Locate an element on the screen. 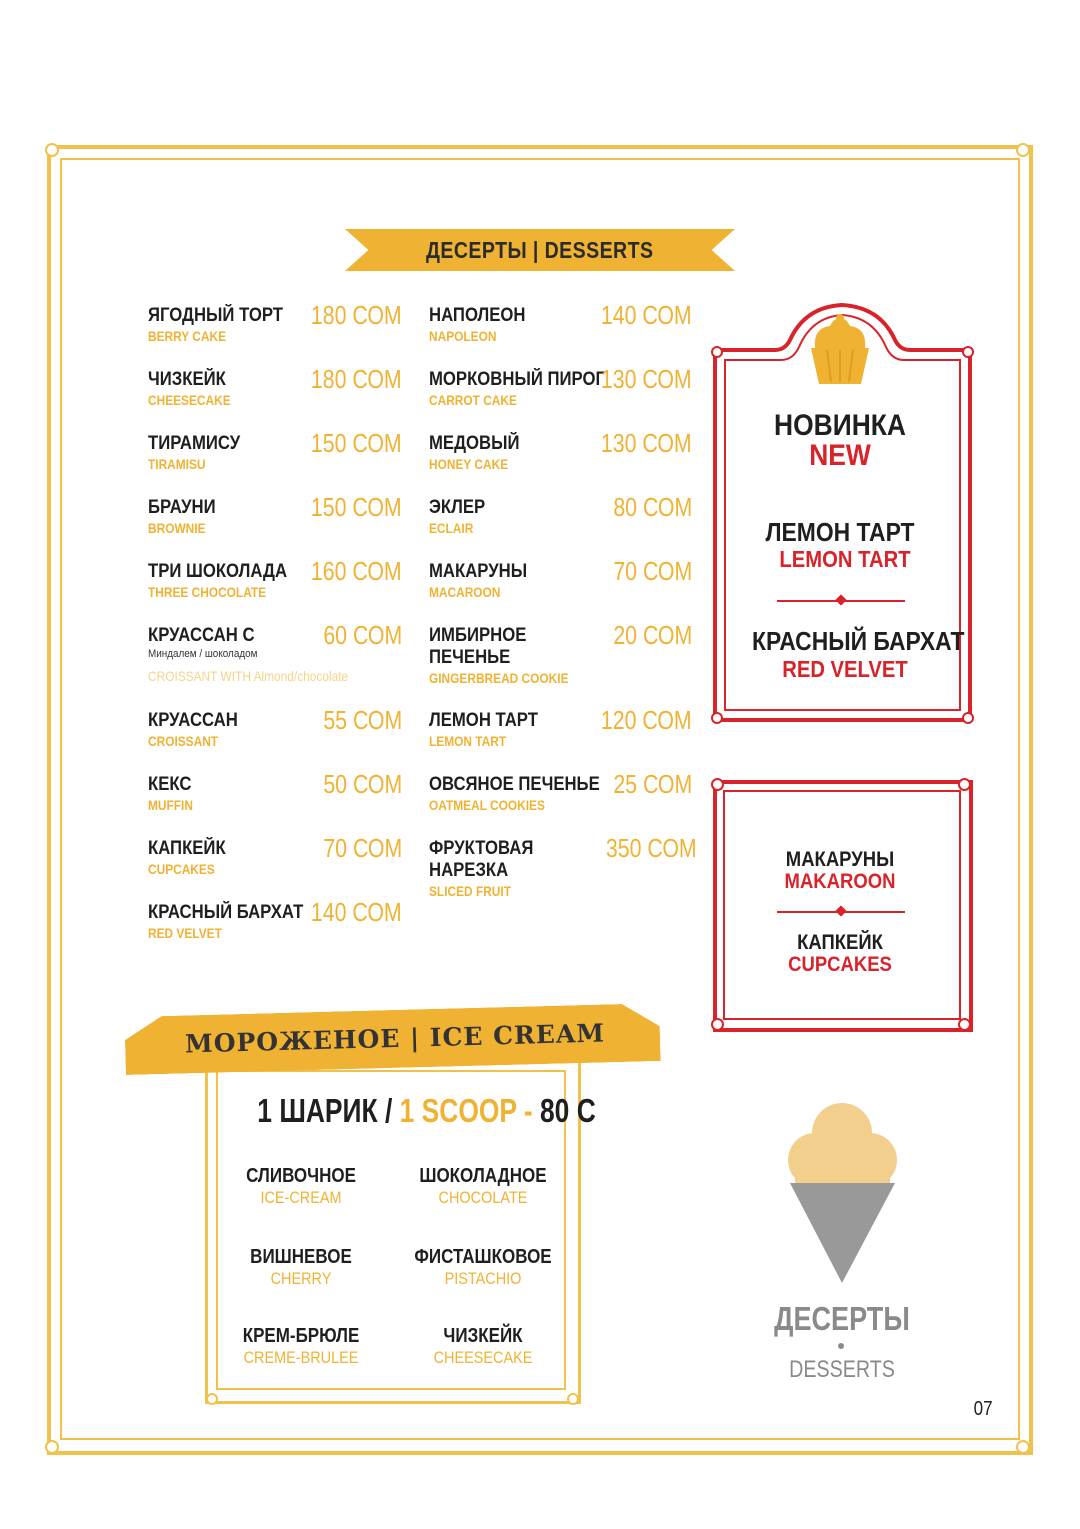 This screenshot has width=1080, height=1529. item-name-ru: МОРКОВНЫЙ ПИРОГ is located at coordinates (517, 379).